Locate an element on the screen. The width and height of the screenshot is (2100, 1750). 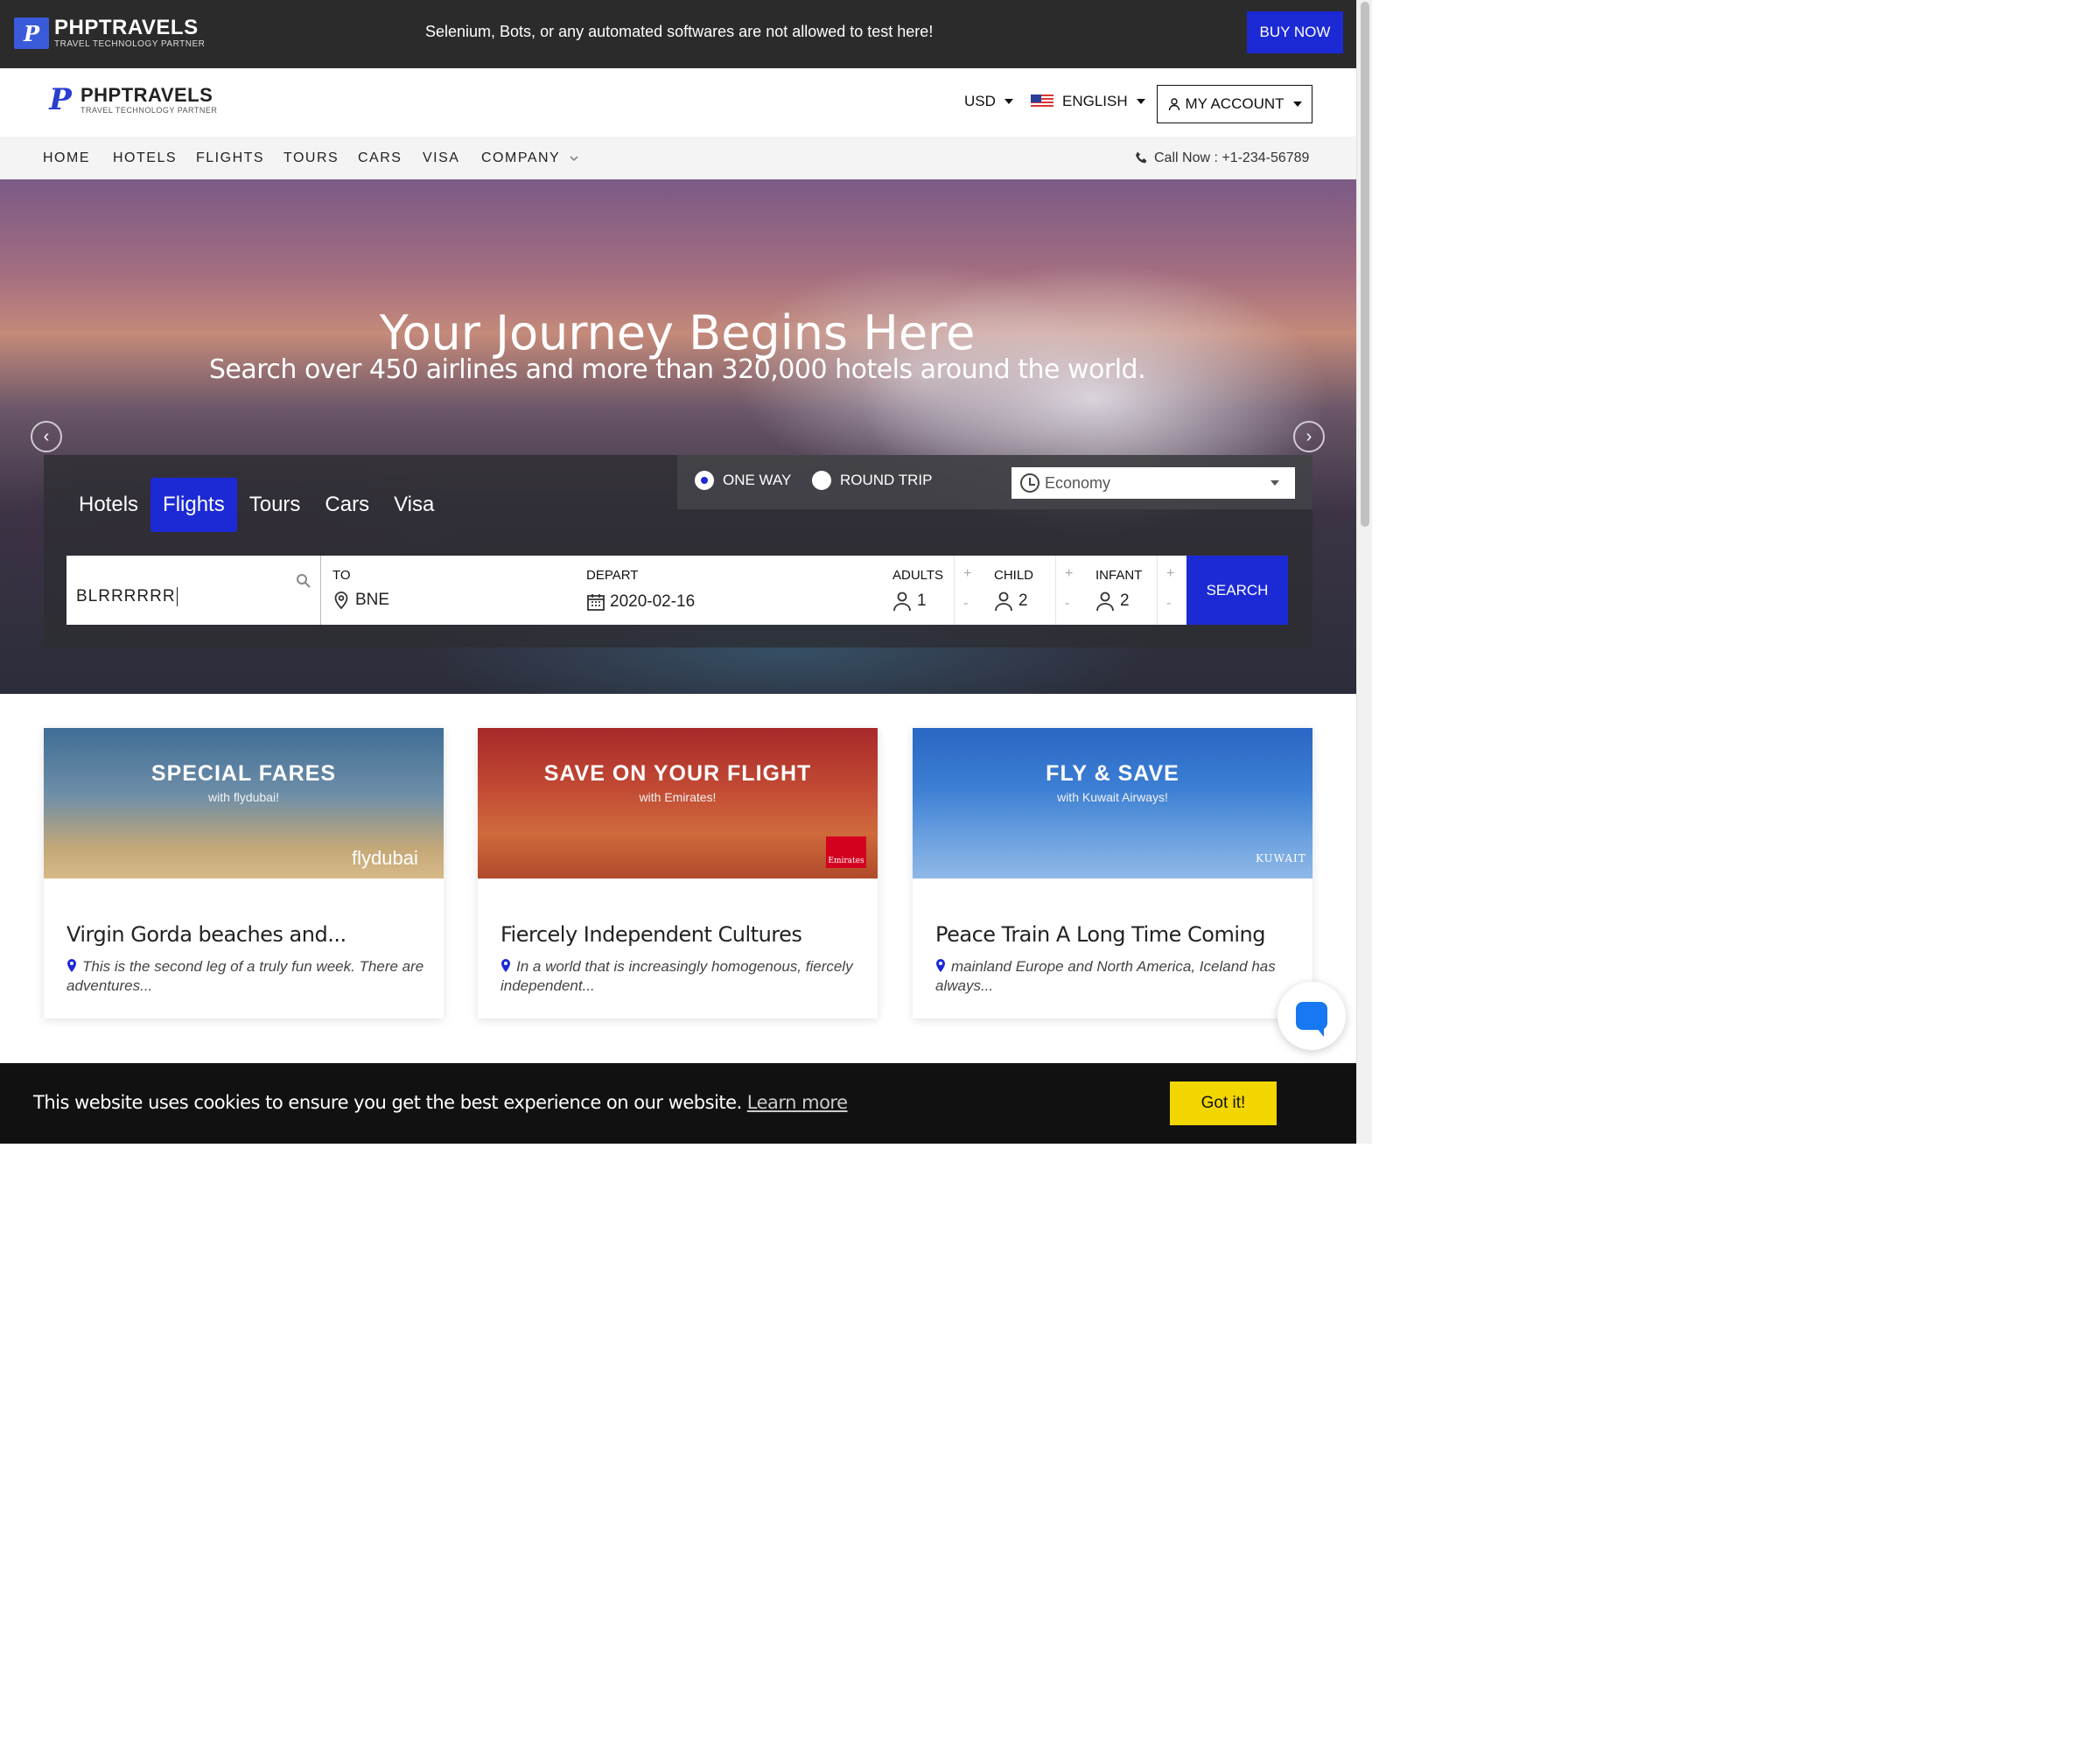
slider-prev-arrow-icon: ‹ is located at coordinates (46, 436).